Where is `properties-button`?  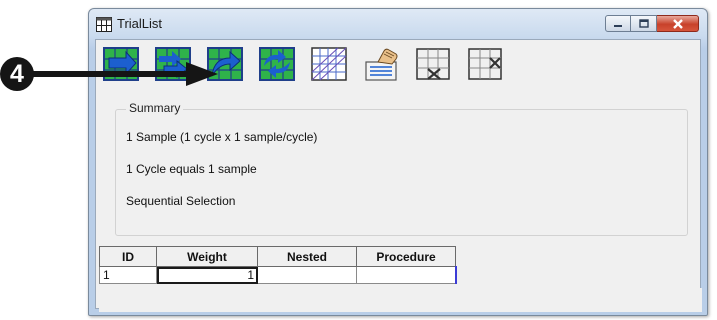 properties-button is located at coordinates (381, 64).